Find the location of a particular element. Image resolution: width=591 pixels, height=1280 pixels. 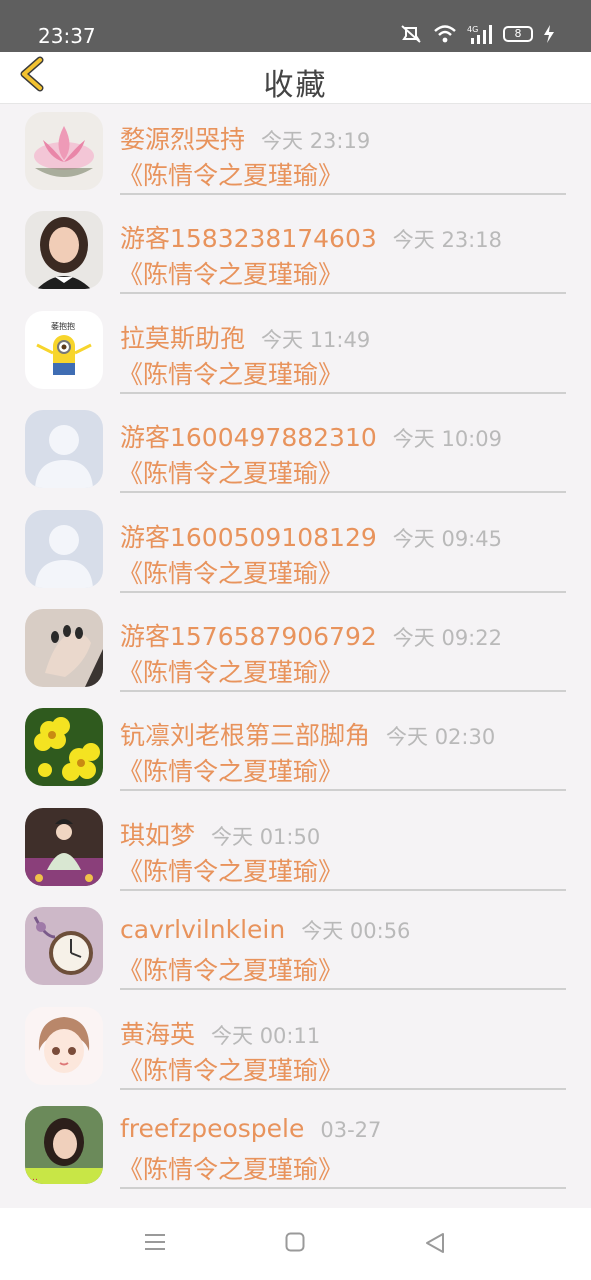

app-header: 收藏 is located at coordinates (295, 78).